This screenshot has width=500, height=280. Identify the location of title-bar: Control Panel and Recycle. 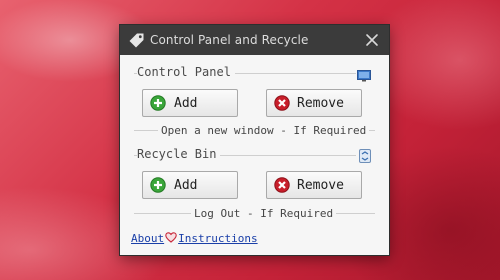
(254, 40).